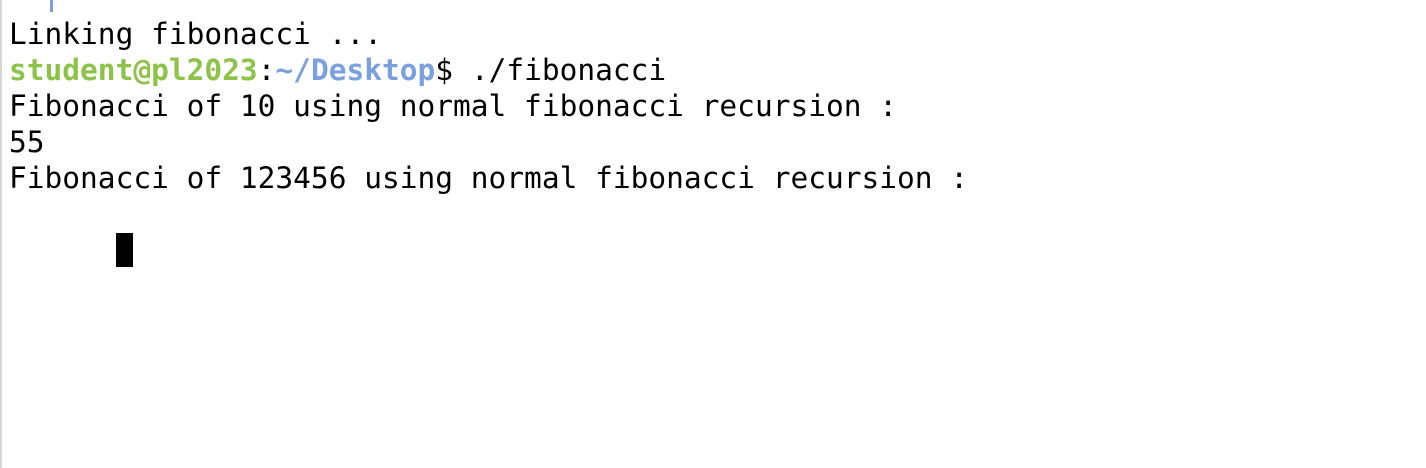 The height and width of the screenshot is (468, 1426). Describe the element at coordinates (266, 70) in the screenshot. I see `prompt-colon: :` at that location.